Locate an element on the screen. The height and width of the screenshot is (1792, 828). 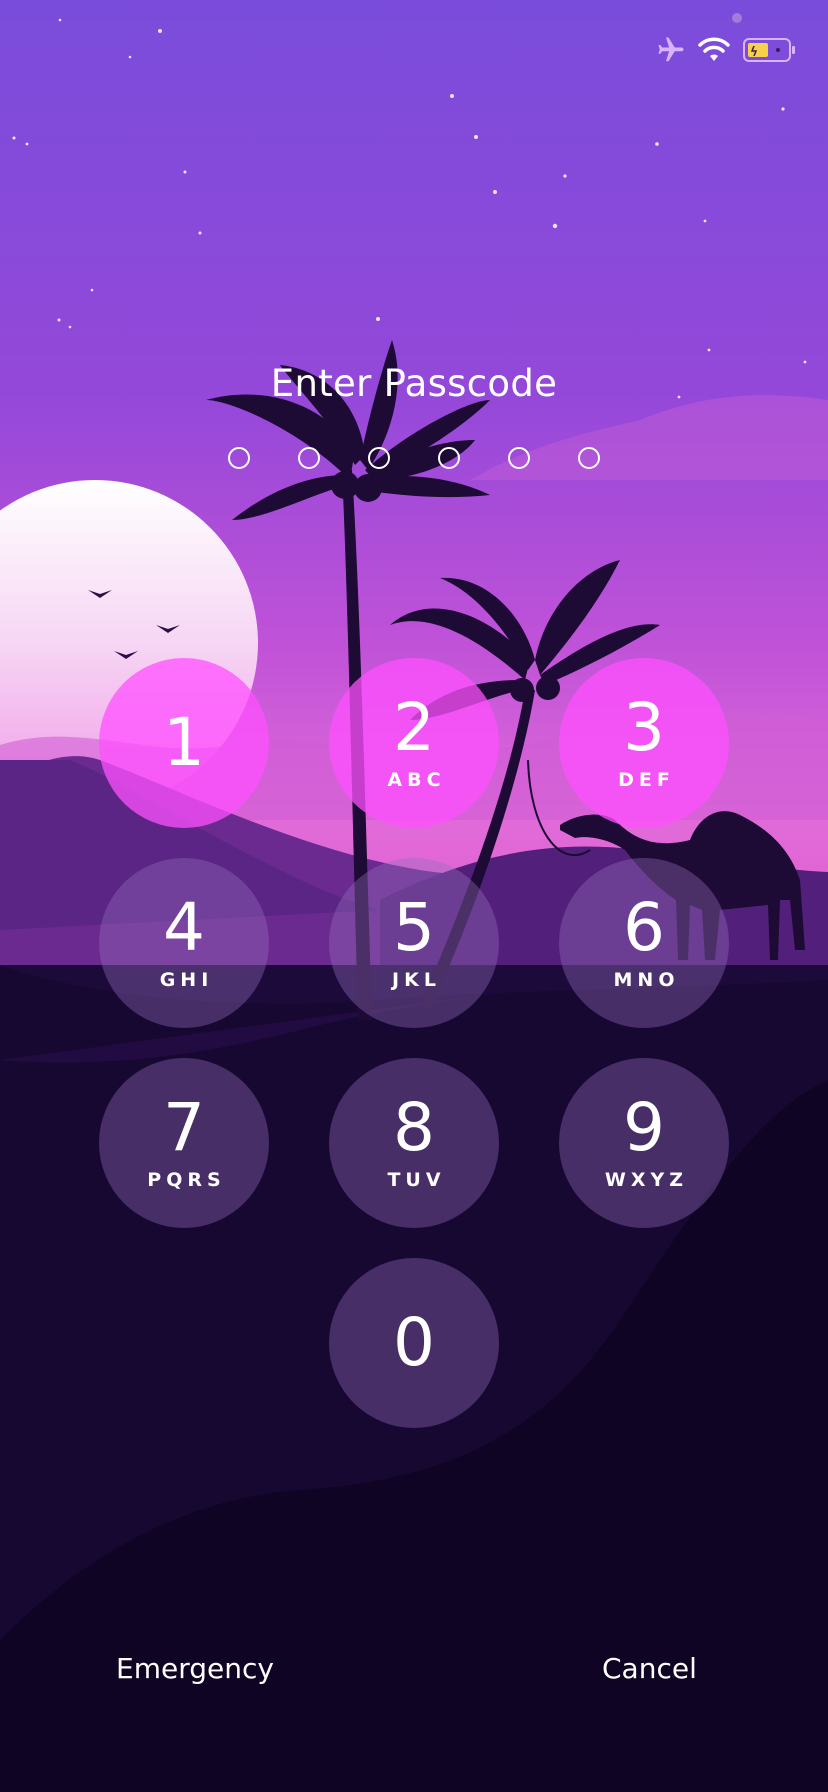
key-letters: TUV is located at coordinates (416, 1180).